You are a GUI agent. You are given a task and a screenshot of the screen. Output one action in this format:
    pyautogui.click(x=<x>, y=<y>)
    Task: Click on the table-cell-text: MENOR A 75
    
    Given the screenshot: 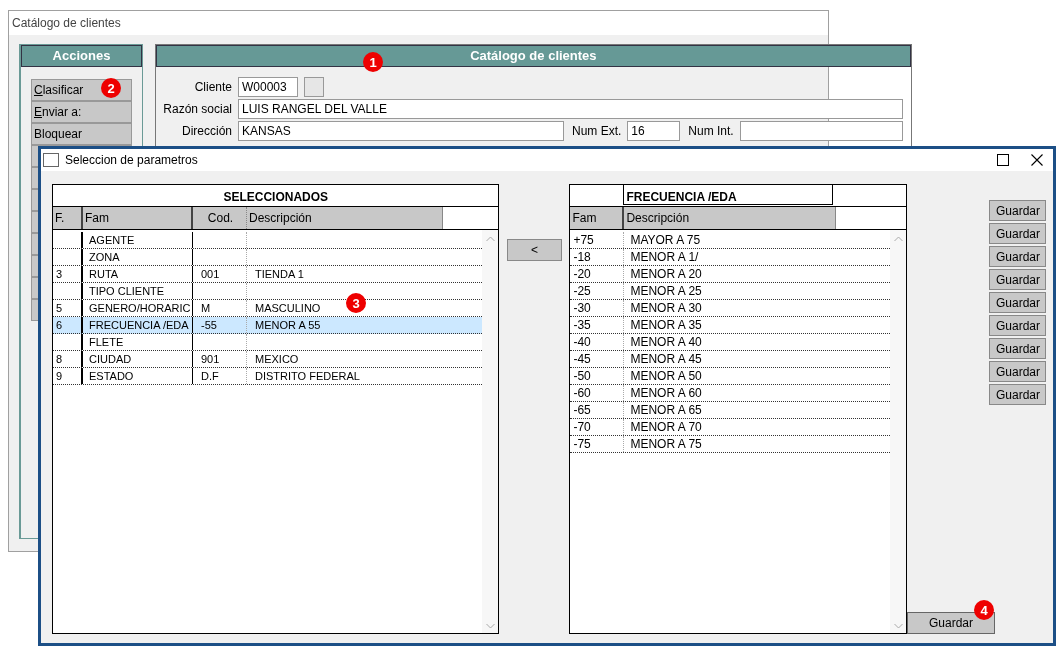 What is the action you would take?
    pyautogui.click(x=666, y=444)
    